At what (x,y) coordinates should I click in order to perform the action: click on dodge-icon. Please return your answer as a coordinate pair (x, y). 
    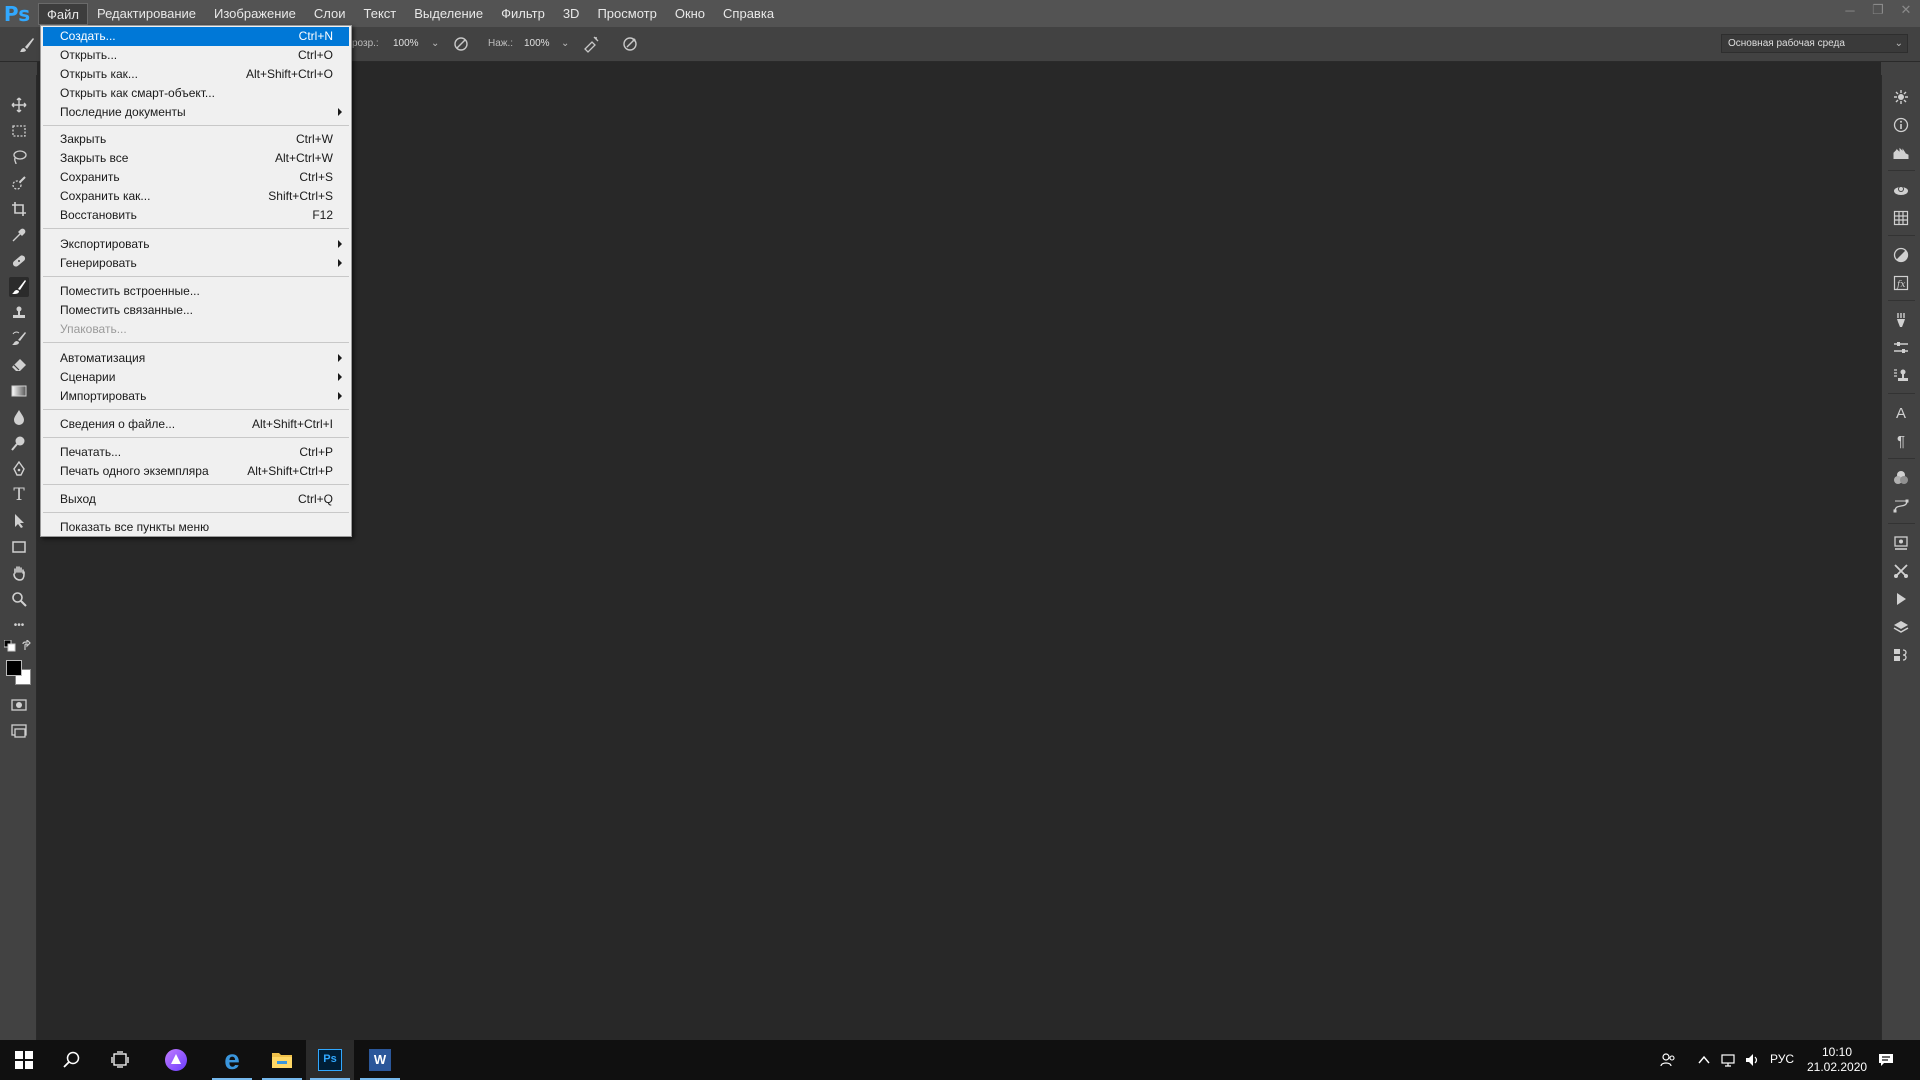
    Looking at the image, I should click on (19, 443).